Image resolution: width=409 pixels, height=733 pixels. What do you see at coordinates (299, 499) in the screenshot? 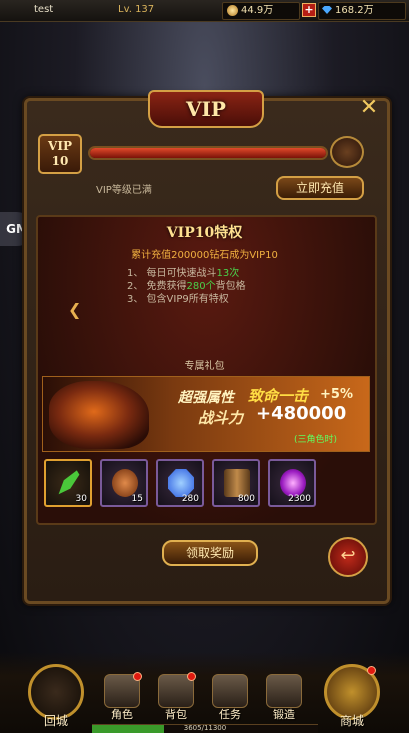
I see `item-count: 2300` at bounding box center [299, 499].